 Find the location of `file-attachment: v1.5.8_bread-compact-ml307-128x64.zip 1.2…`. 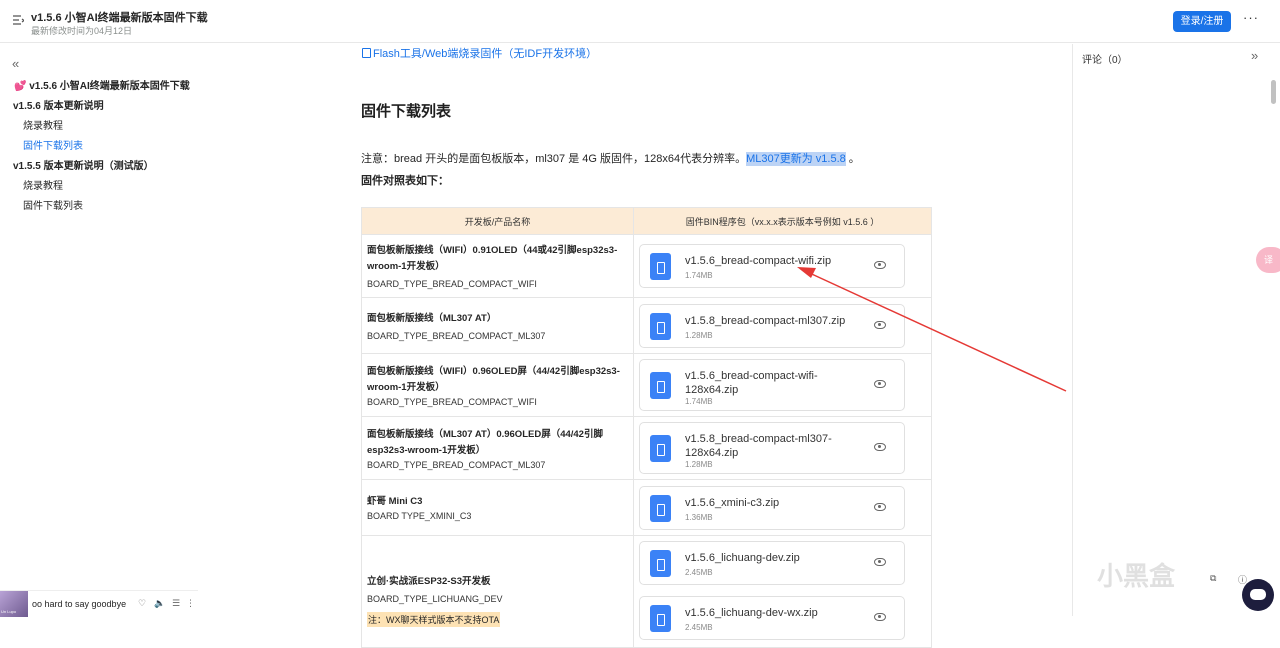

file-attachment: v1.5.8_bread-compact-ml307-128x64.zip 1.2… is located at coordinates (772, 448).